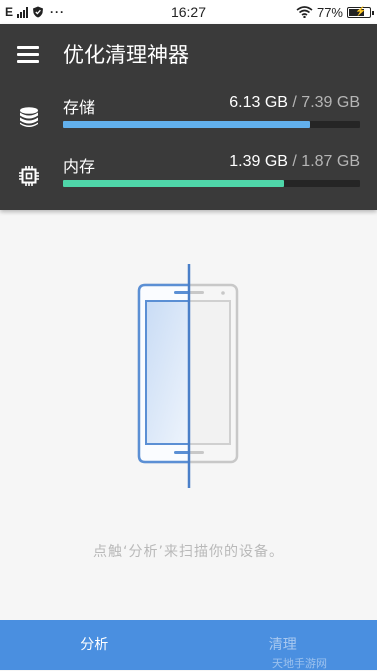 Image resolution: width=377 pixels, height=671 pixels. I want to click on memory-usage: 1.39 GB / 1.87 GB, so click(294, 162).